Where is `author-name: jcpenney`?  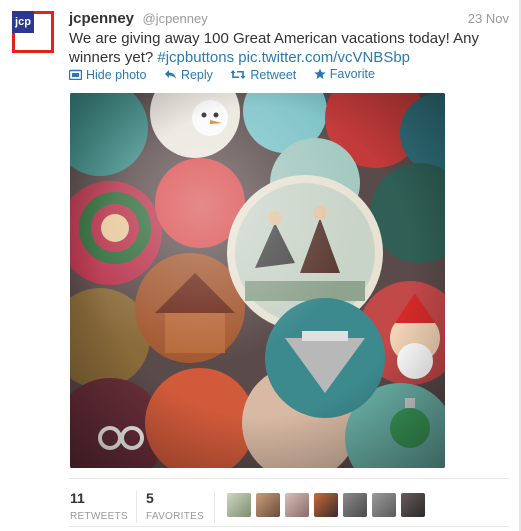 author-name: jcpenney is located at coordinates (101, 18).